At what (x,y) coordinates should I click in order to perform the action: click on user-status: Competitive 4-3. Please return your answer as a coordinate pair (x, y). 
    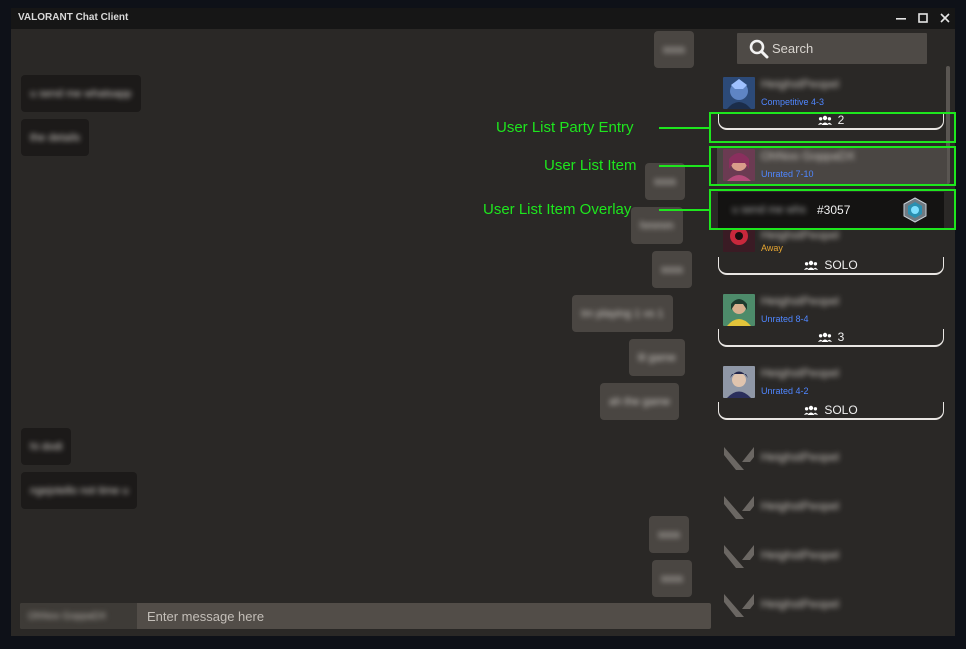
    Looking at the image, I should click on (793, 102).